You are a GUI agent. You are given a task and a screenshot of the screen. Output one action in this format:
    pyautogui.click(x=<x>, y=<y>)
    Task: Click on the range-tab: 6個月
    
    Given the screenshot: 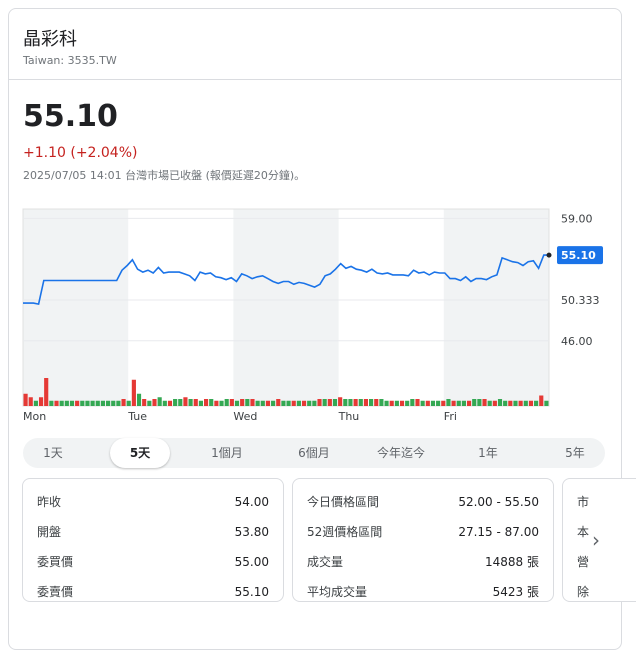 What is the action you would take?
    pyautogui.click(x=314, y=453)
    